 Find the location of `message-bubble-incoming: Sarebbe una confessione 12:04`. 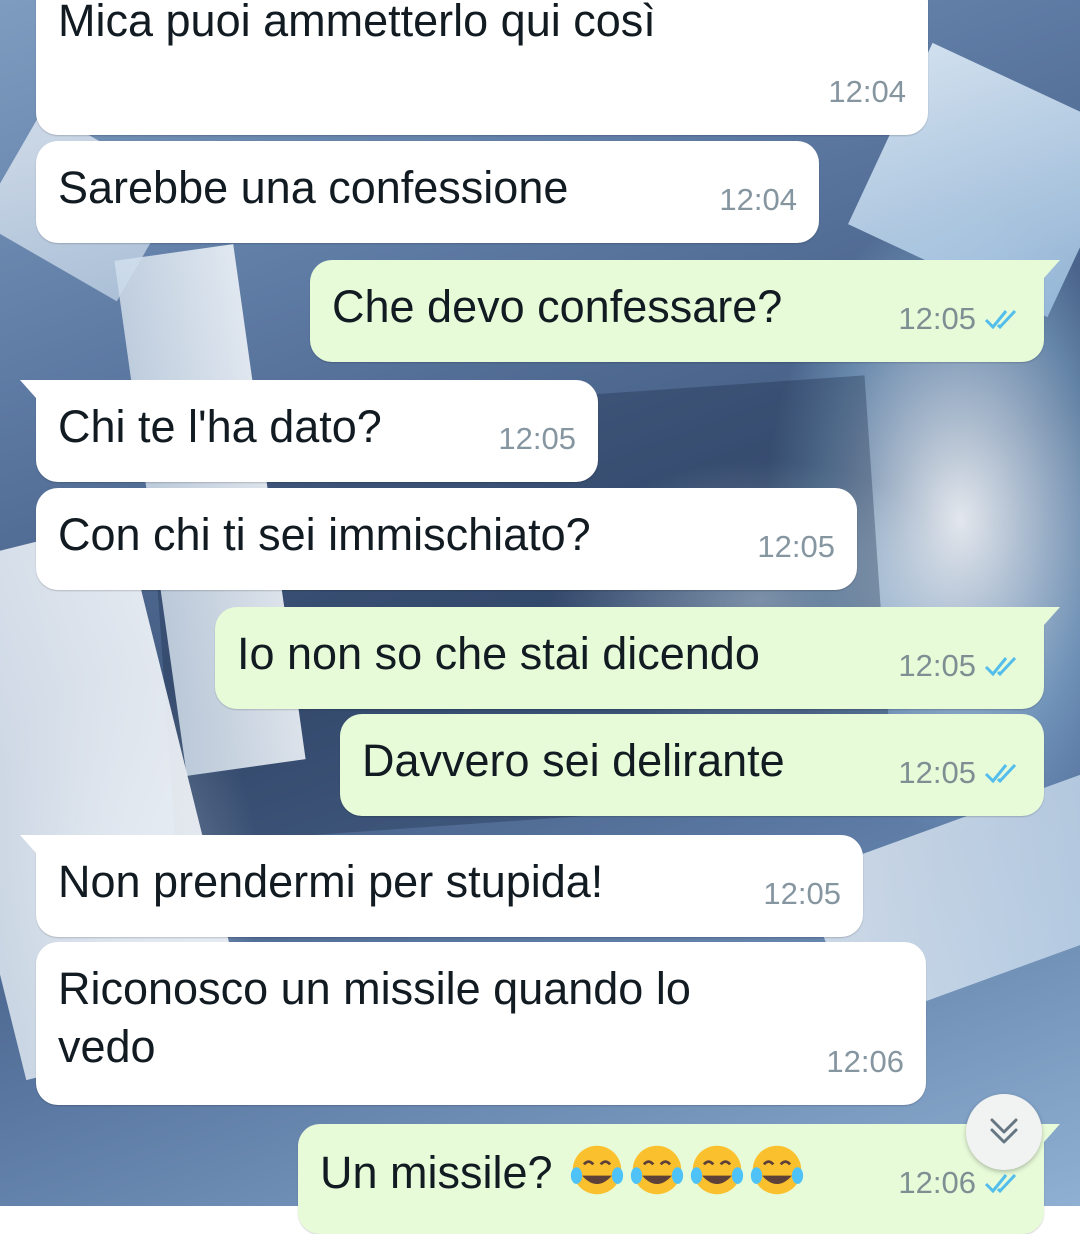

message-bubble-incoming: Sarebbe una confessione 12:04 is located at coordinates (427, 192).